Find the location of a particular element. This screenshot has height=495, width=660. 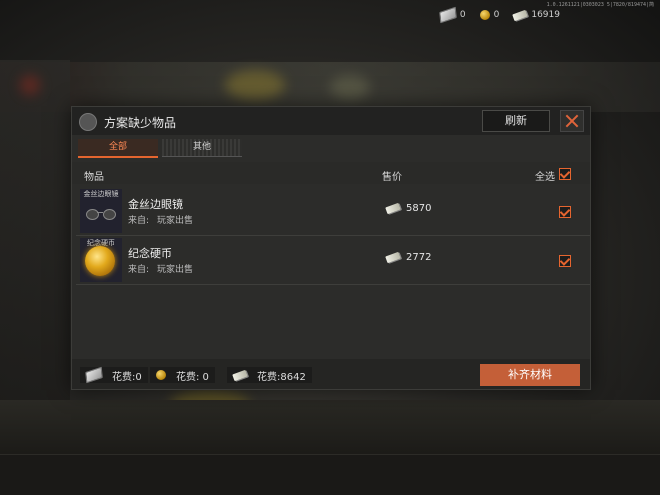

cash-cost: 花费:8642 is located at coordinates (269, 375).